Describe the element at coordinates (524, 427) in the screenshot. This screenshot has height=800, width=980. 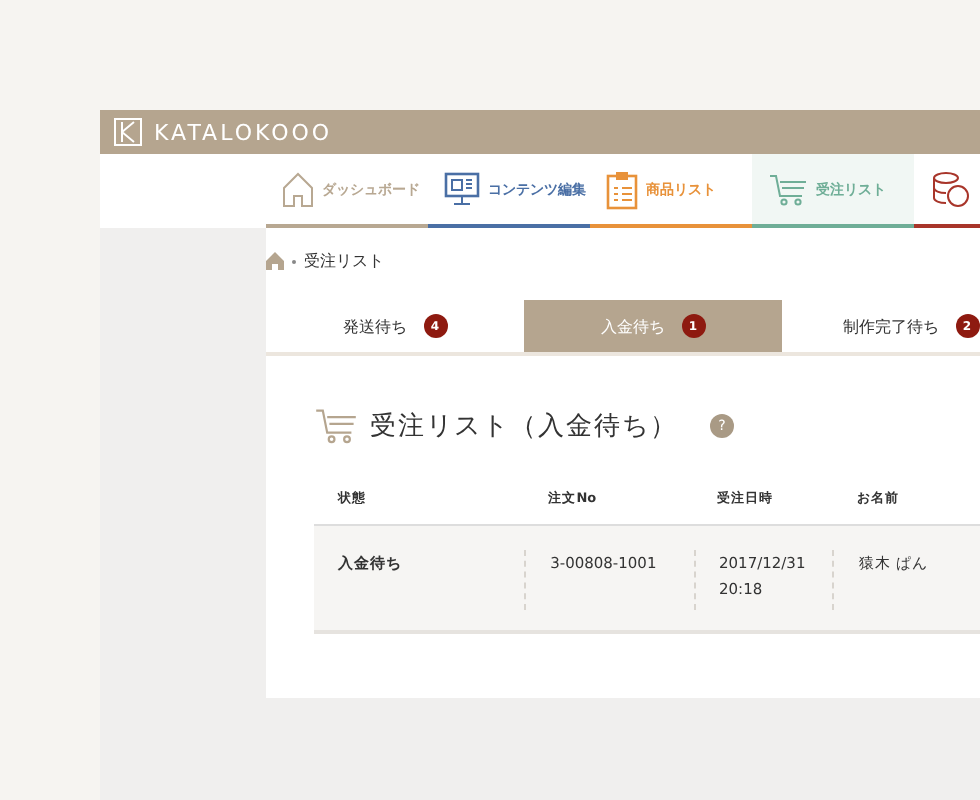
I see `page-title: 受注リスト（入金待ち）` at that location.